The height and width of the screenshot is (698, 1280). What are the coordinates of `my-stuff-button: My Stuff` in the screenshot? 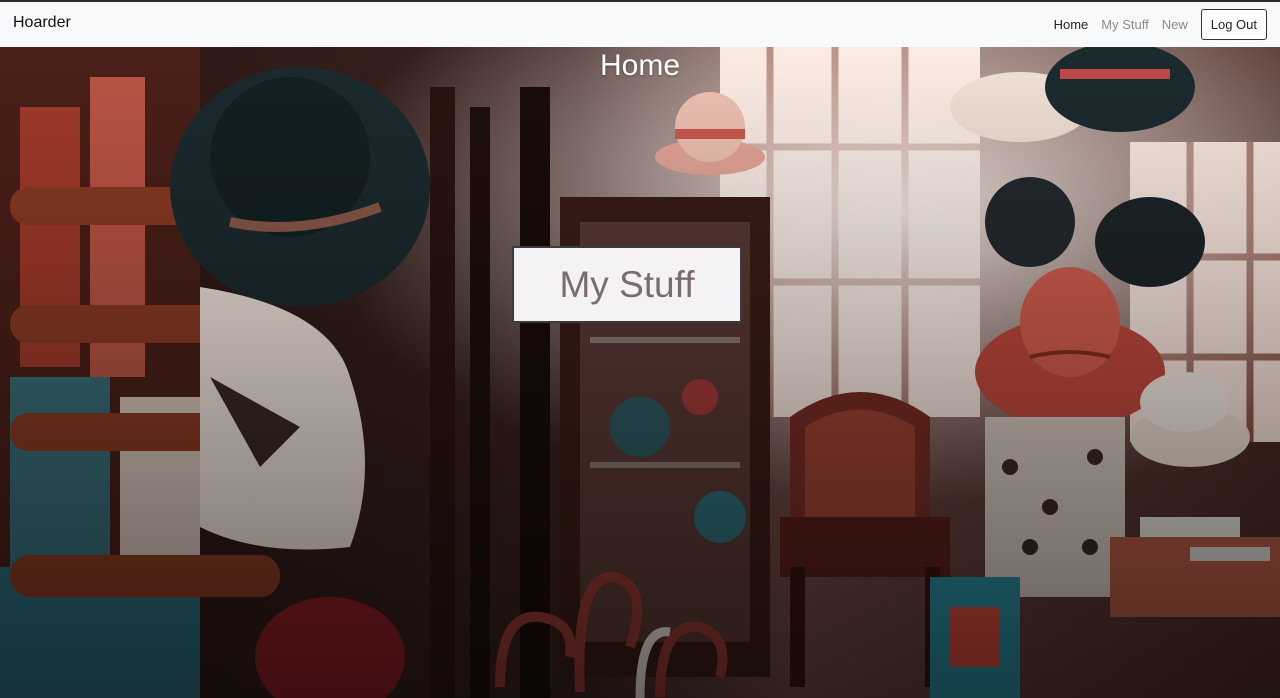 It's located at (627, 284).